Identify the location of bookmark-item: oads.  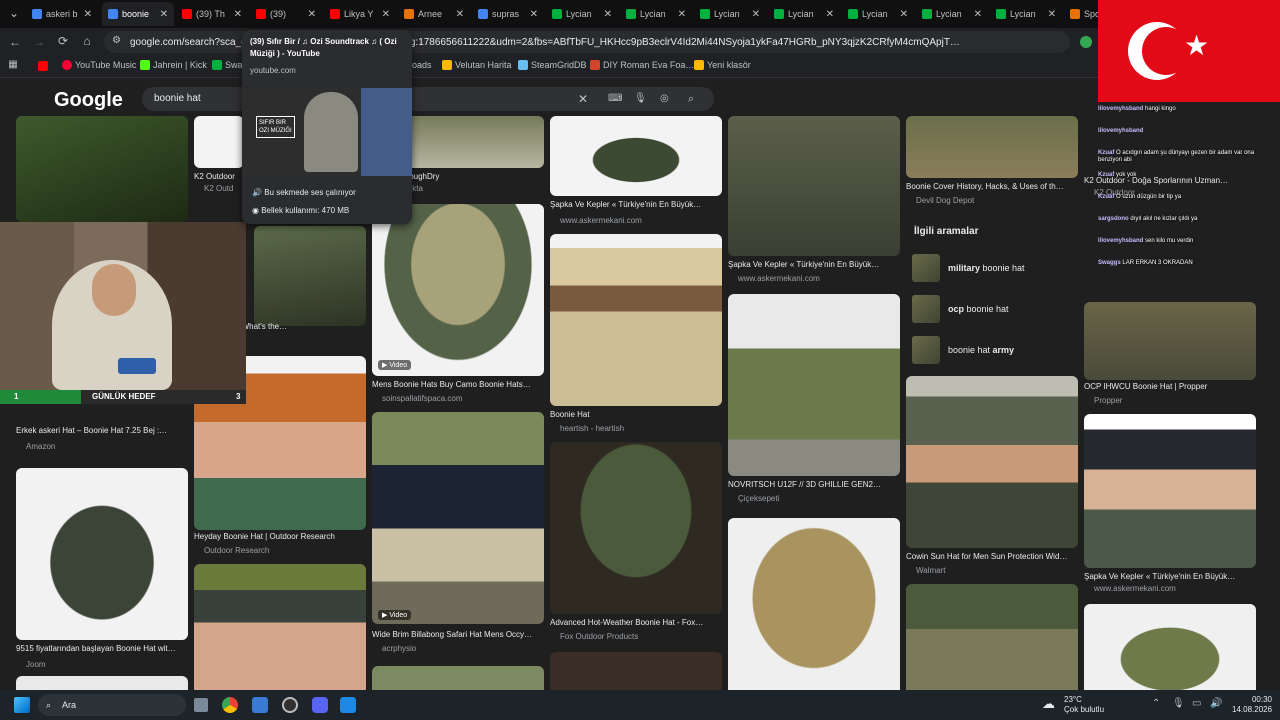
(422, 65).